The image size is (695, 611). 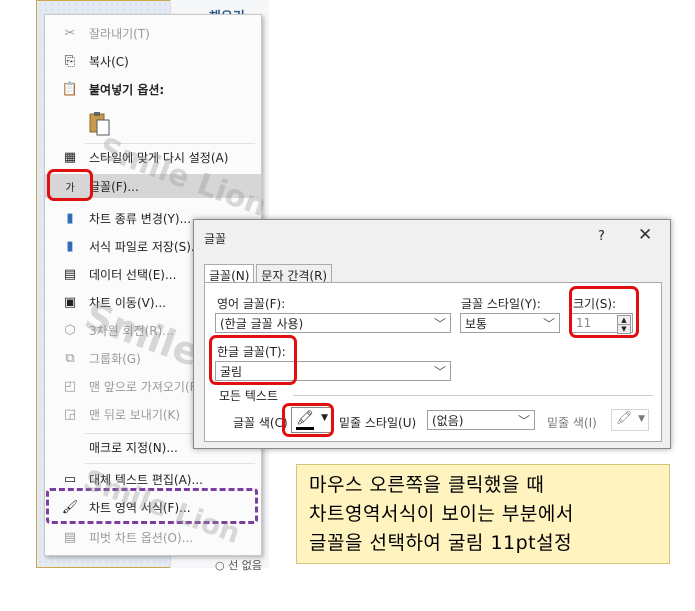 I want to click on bring-front-icon: ◰, so click(x=70, y=386).